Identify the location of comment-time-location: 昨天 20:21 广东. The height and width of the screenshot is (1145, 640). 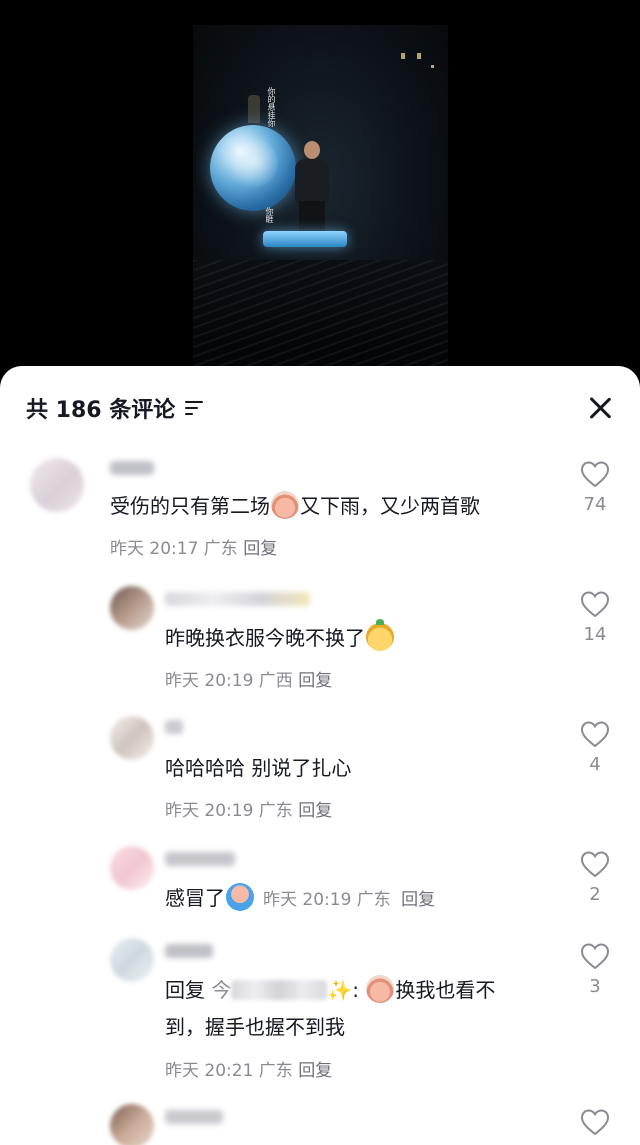
(229, 1071).